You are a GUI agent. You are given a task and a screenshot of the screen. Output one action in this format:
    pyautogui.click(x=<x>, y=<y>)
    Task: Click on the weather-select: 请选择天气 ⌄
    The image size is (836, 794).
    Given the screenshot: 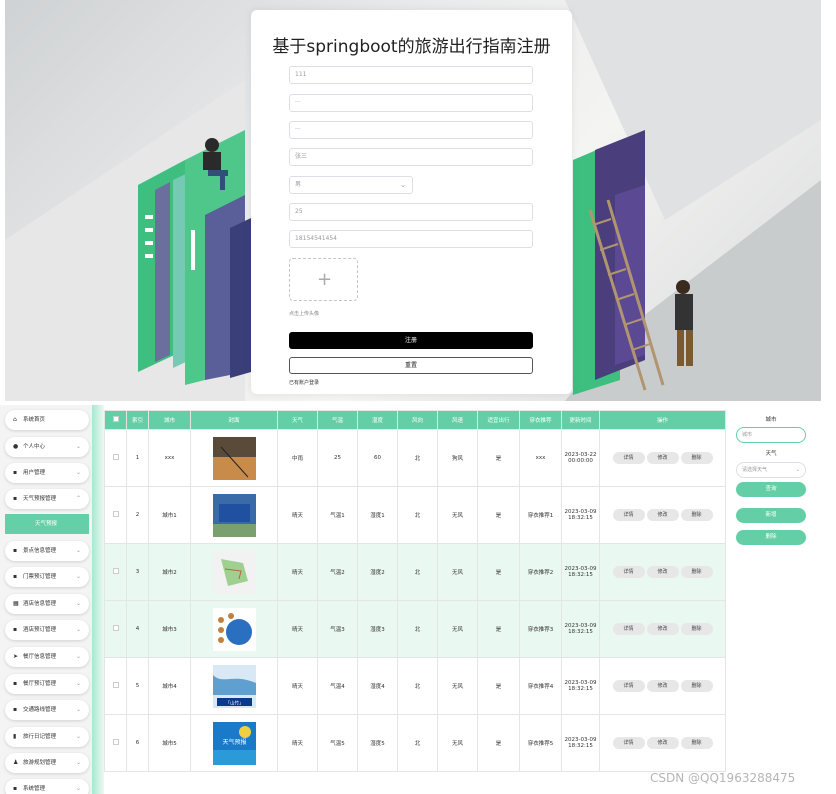 What is the action you would take?
    pyautogui.click(x=771, y=470)
    